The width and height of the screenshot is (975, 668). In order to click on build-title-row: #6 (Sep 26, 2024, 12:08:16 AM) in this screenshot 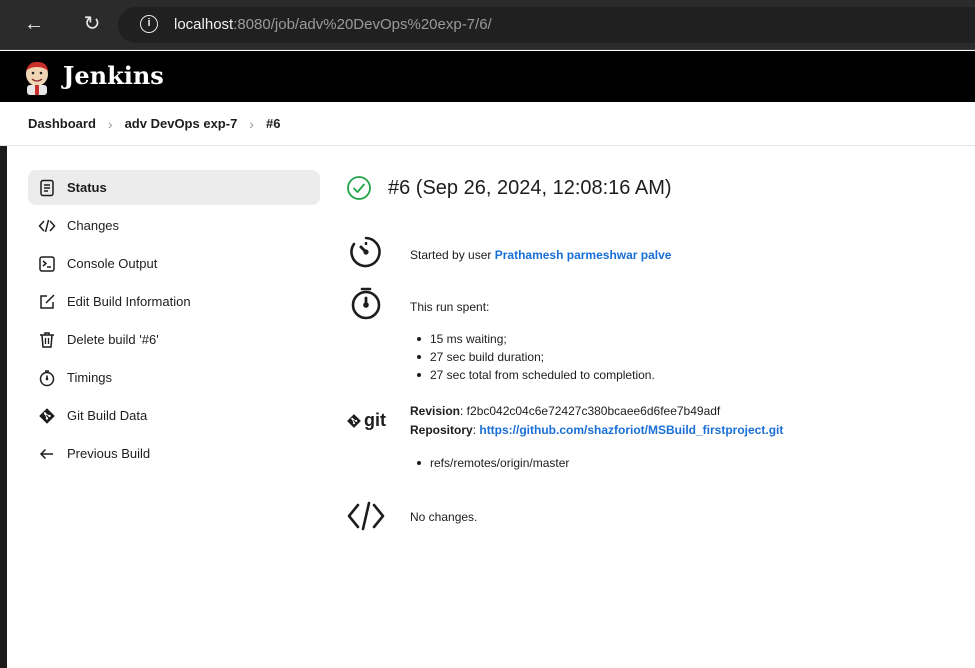, I will do `click(660, 188)`.